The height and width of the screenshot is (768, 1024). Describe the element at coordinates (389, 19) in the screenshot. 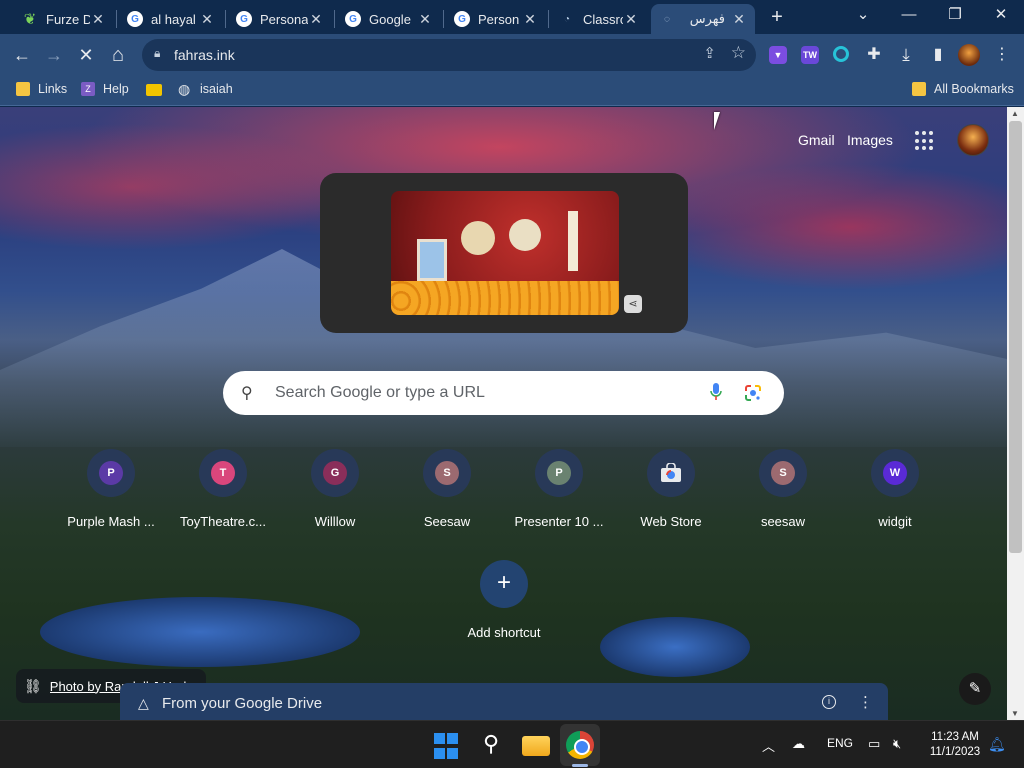

I see `tab-google: G Google ✕` at that location.